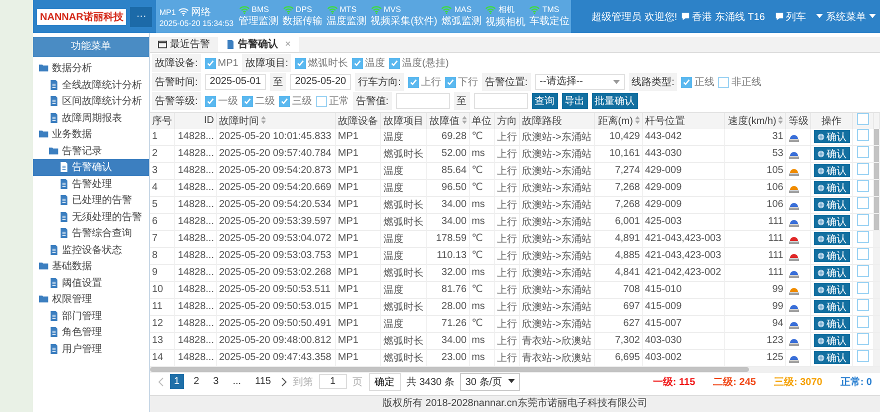 Image resolution: width=880 pixels, height=412 pixels. I want to click on action-button: 查询, so click(545, 101).